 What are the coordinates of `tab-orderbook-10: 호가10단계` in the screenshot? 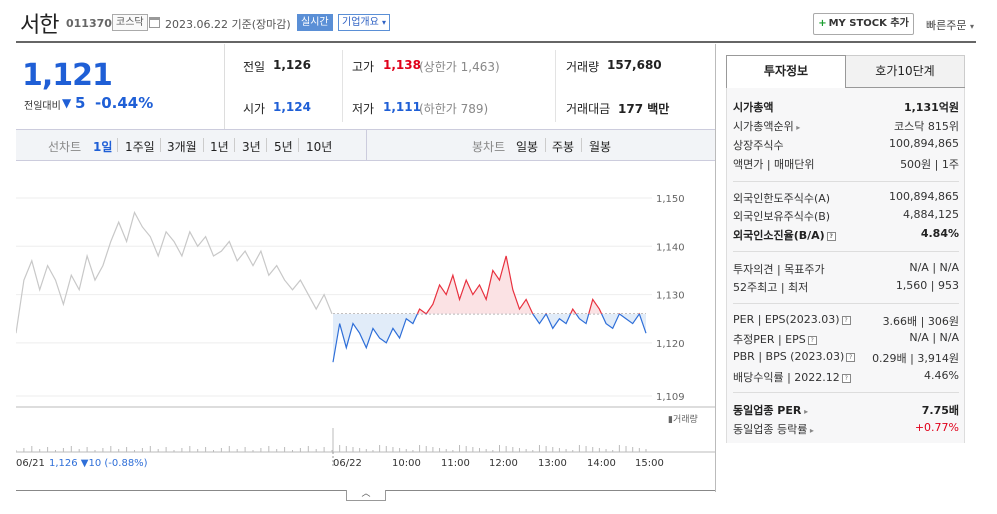 It's located at (905, 71).